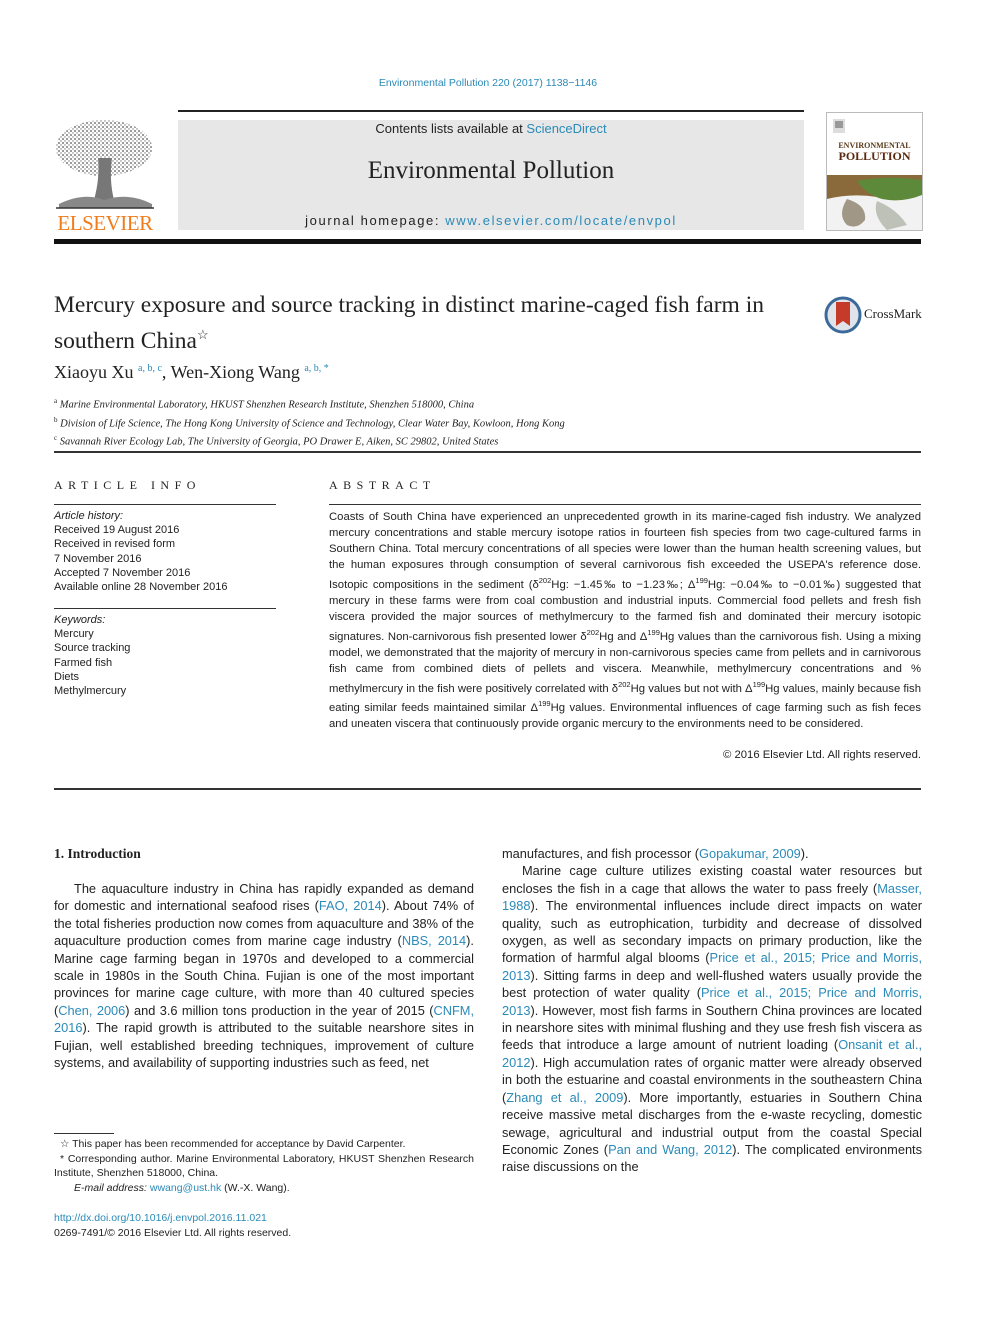  What do you see at coordinates (601, 853) in the screenshot?
I see `body-text: manufactures, and fish processor (` at bounding box center [601, 853].